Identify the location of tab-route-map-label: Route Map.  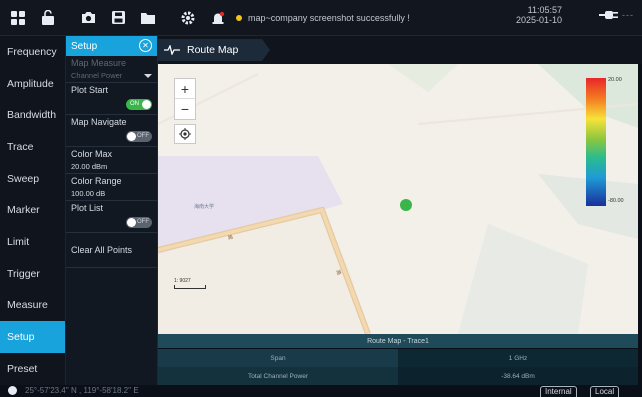
(213, 50).